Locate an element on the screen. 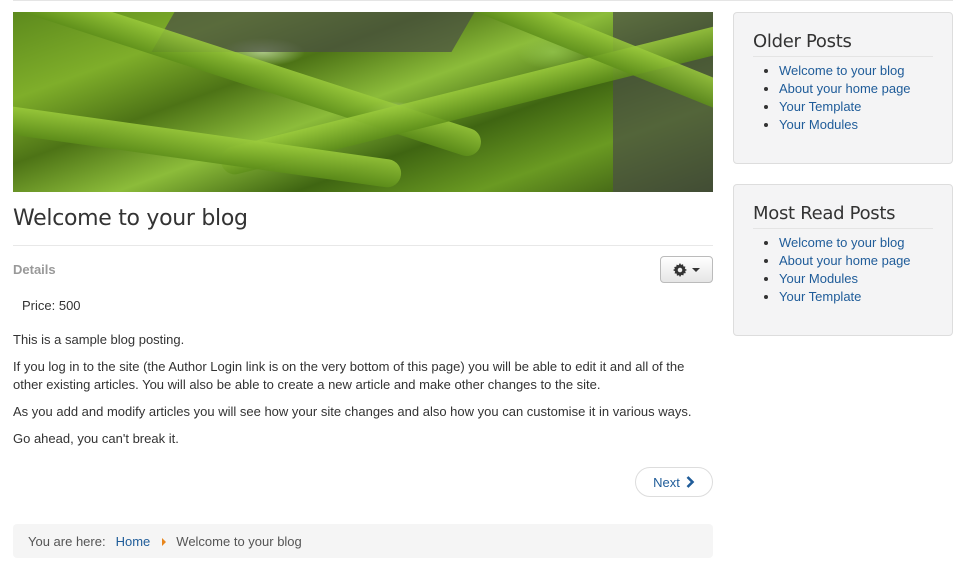 This screenshot has height=580, width=968. older-post-link: About your home page is located at coordinates (845, 88).